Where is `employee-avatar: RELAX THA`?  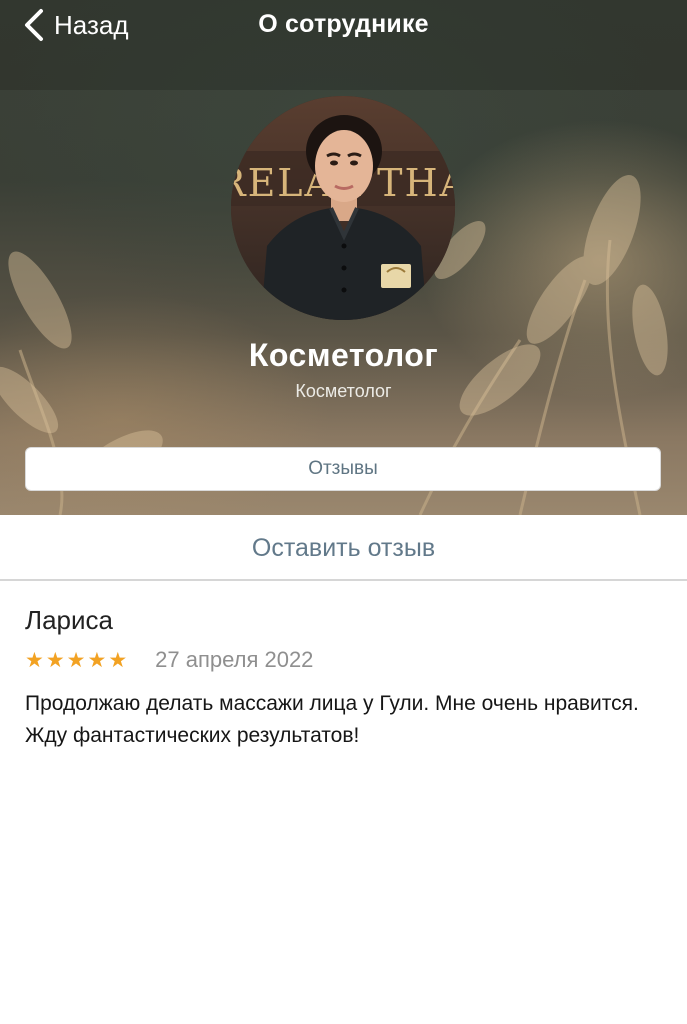 employee-avatar: RELAX THA is located at coordinates (343, 208).